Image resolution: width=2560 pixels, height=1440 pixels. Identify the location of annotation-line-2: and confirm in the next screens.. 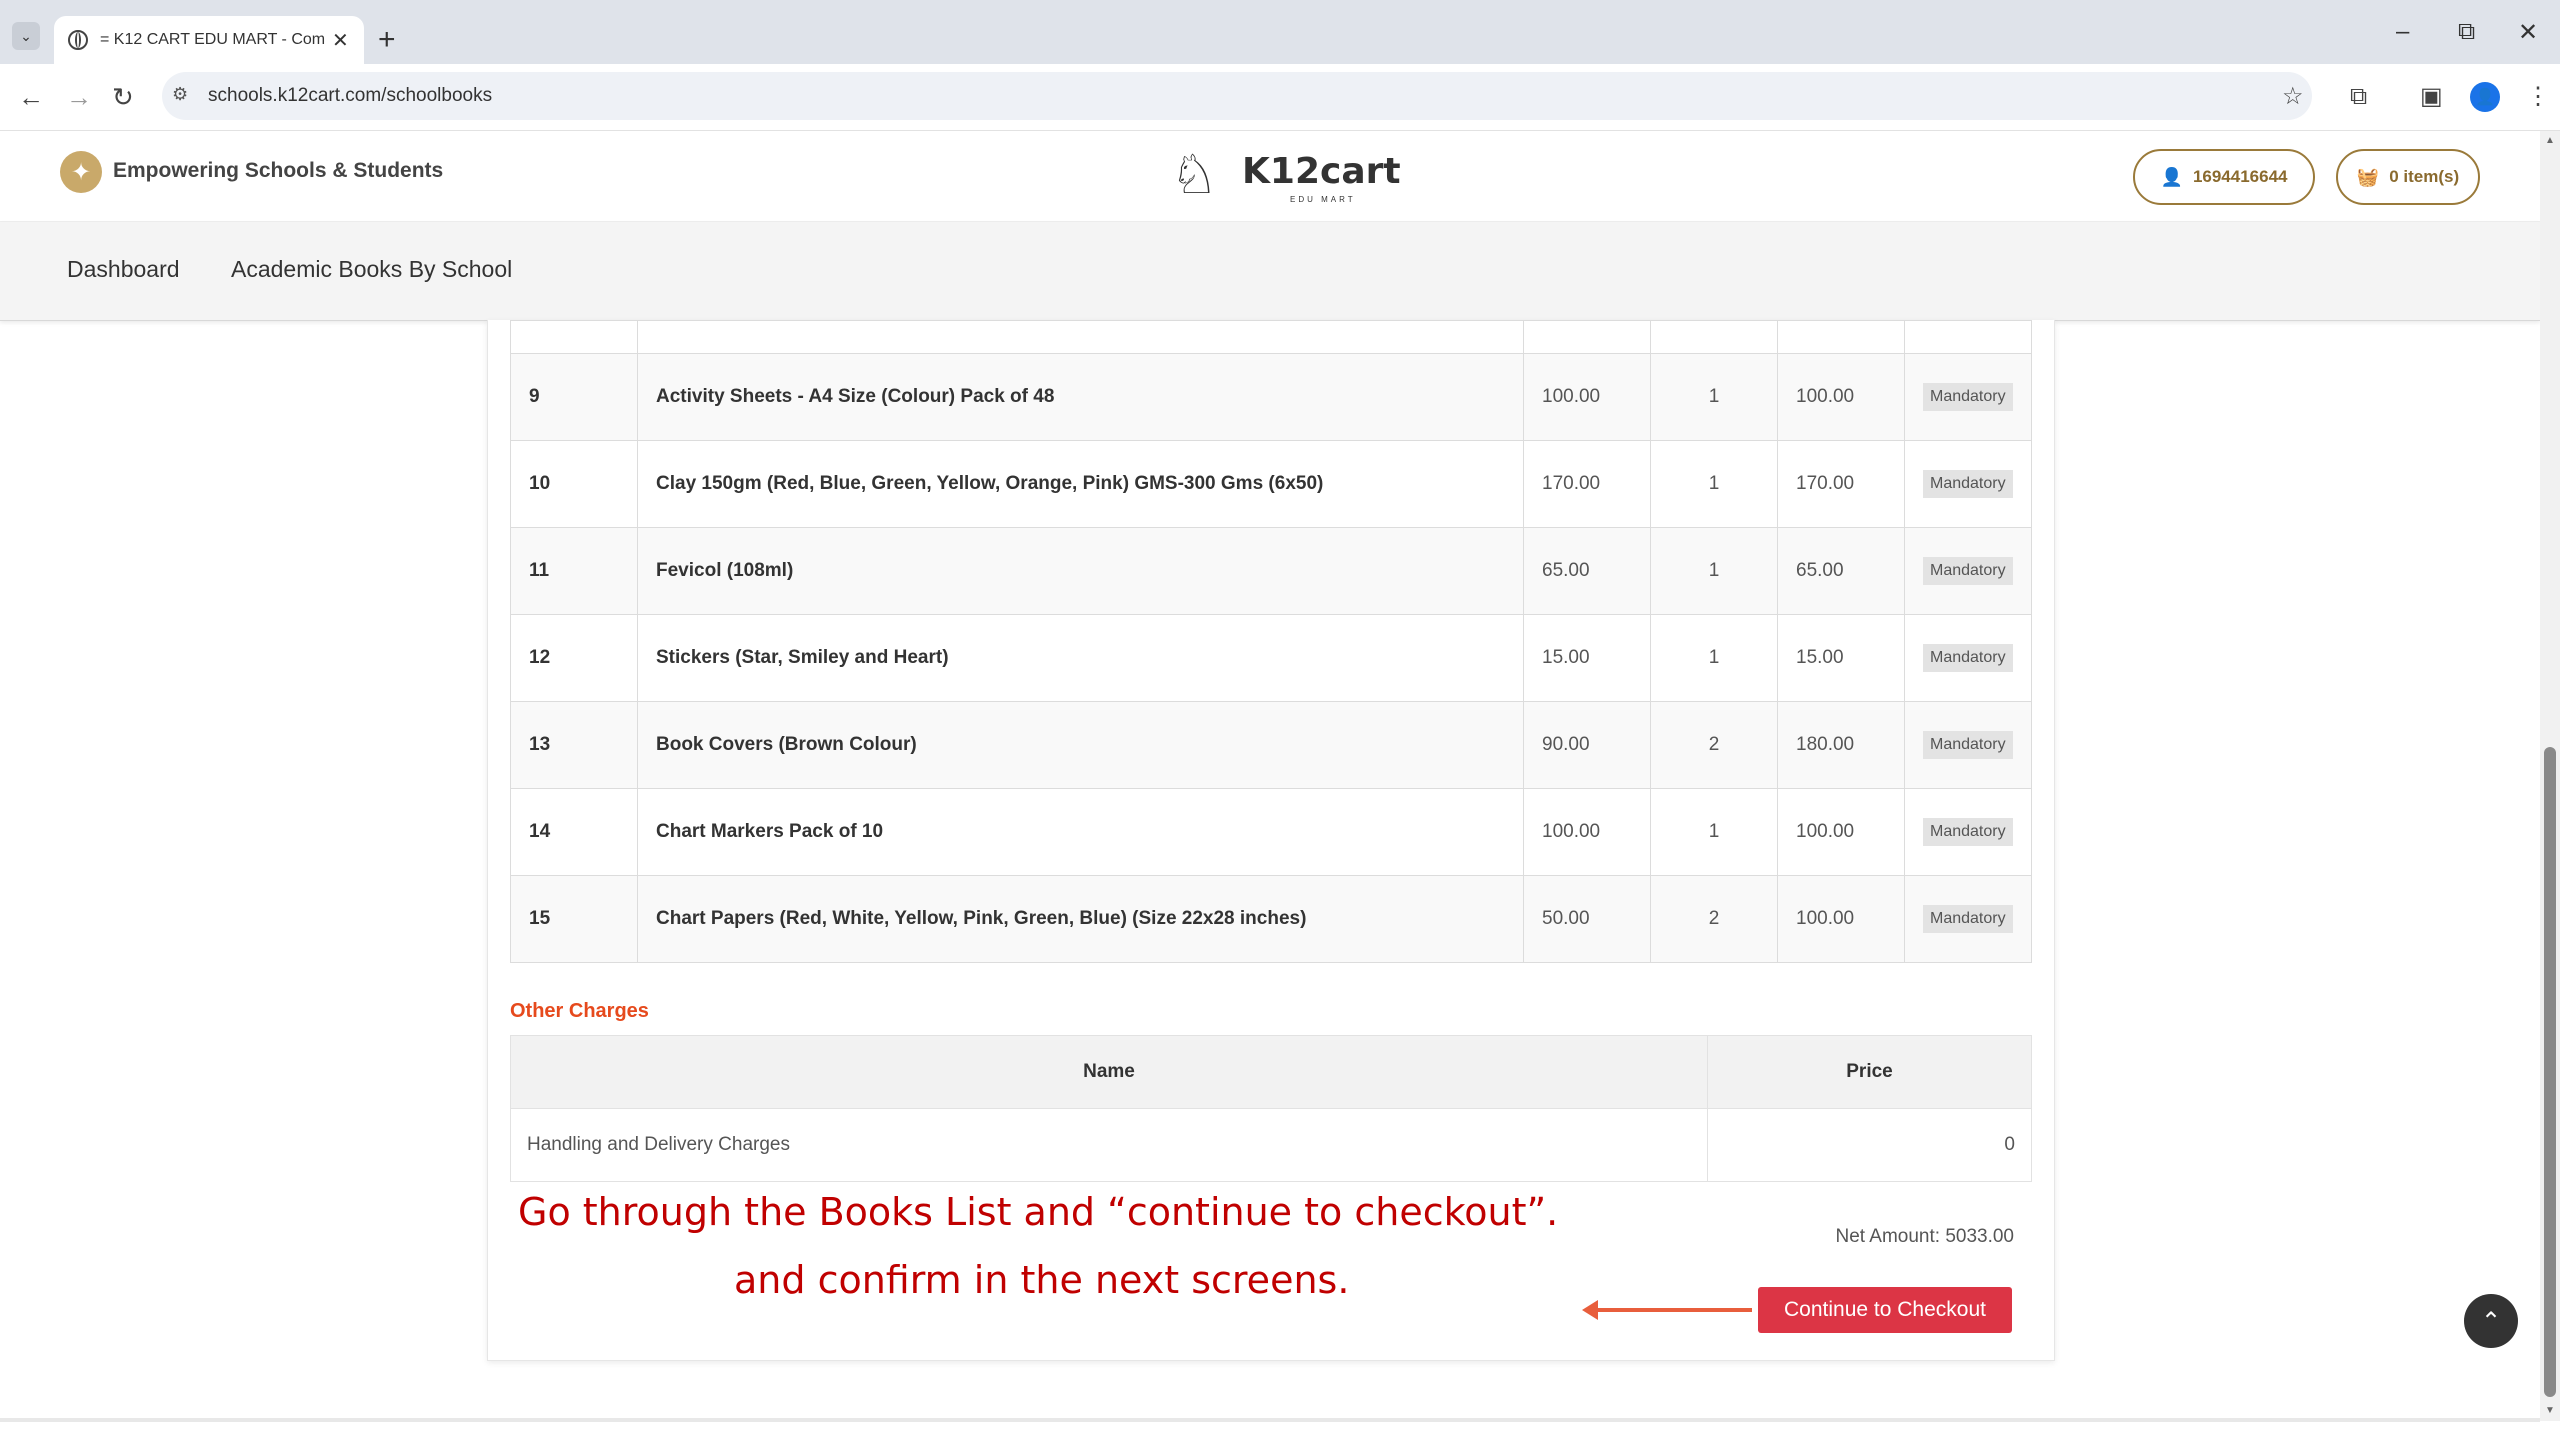
(1042, 1280).